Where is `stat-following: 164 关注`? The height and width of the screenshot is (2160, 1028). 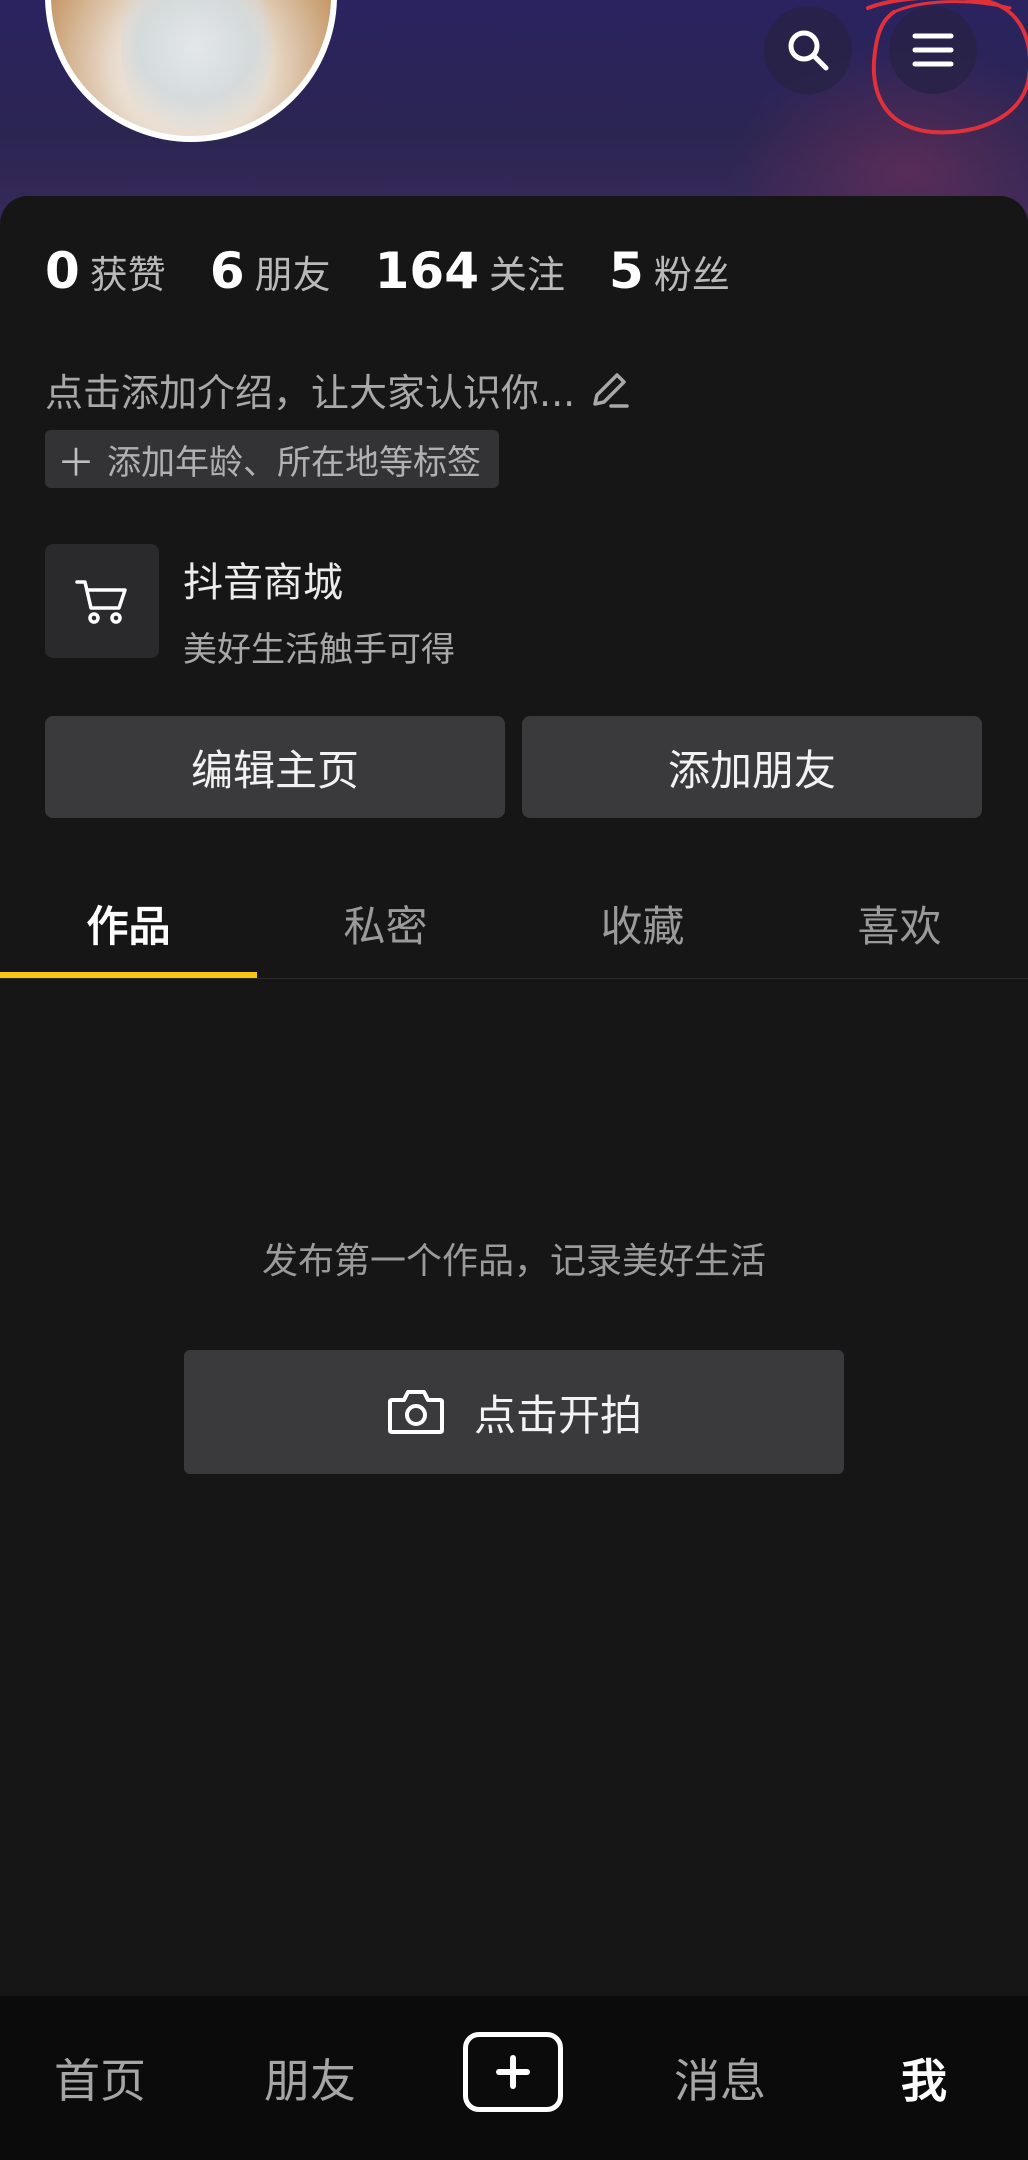
stat-following: 164 关注 is located at coordinates (470, 271).